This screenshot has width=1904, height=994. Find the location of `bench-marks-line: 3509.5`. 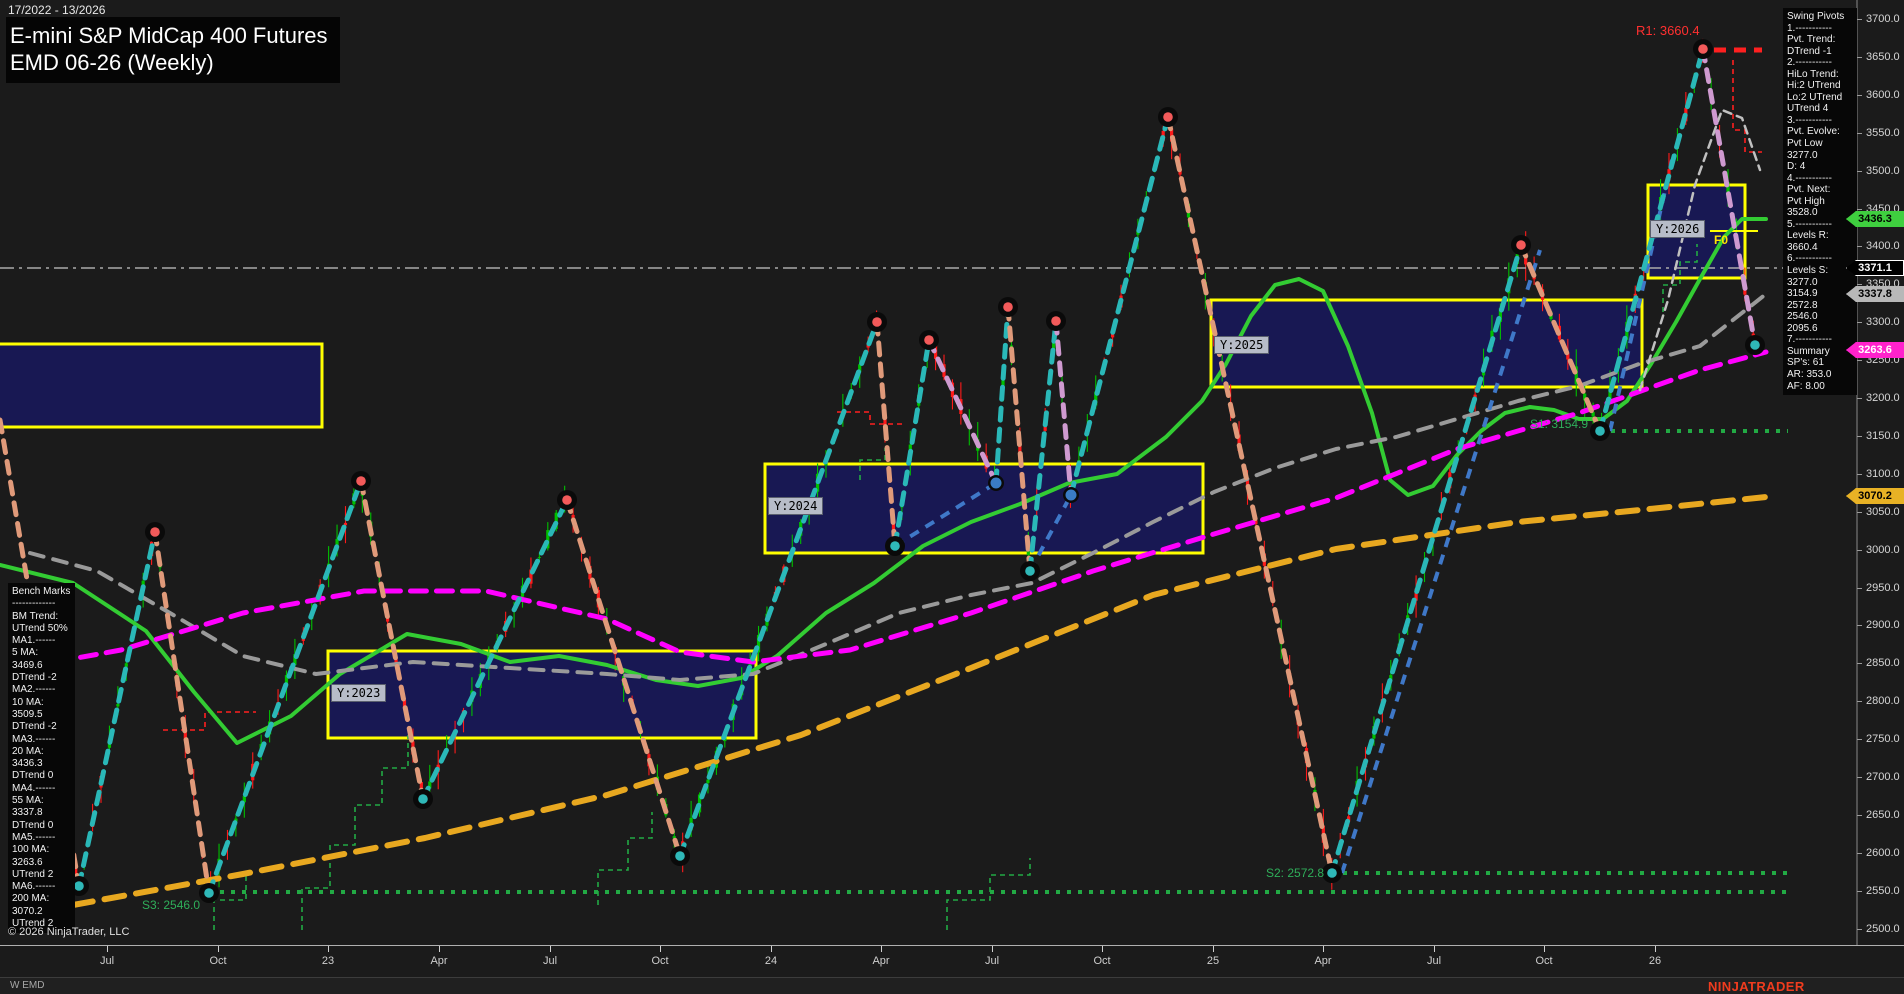

bench-marks-line: 3509.5 is located at coordinates (27, 714).